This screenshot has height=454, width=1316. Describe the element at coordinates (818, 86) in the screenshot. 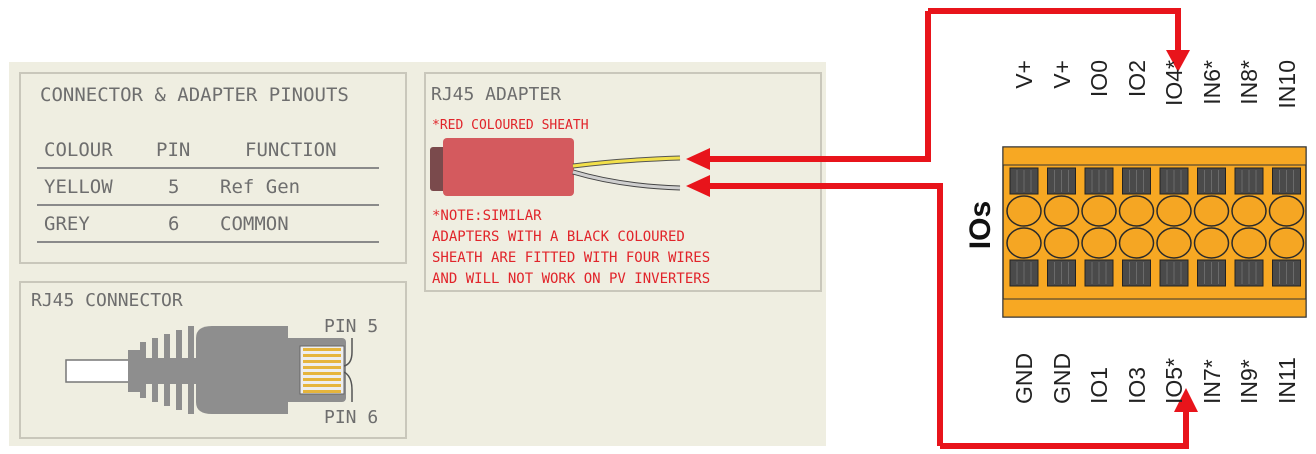

I see `arrow-yellow-wire` at that location.